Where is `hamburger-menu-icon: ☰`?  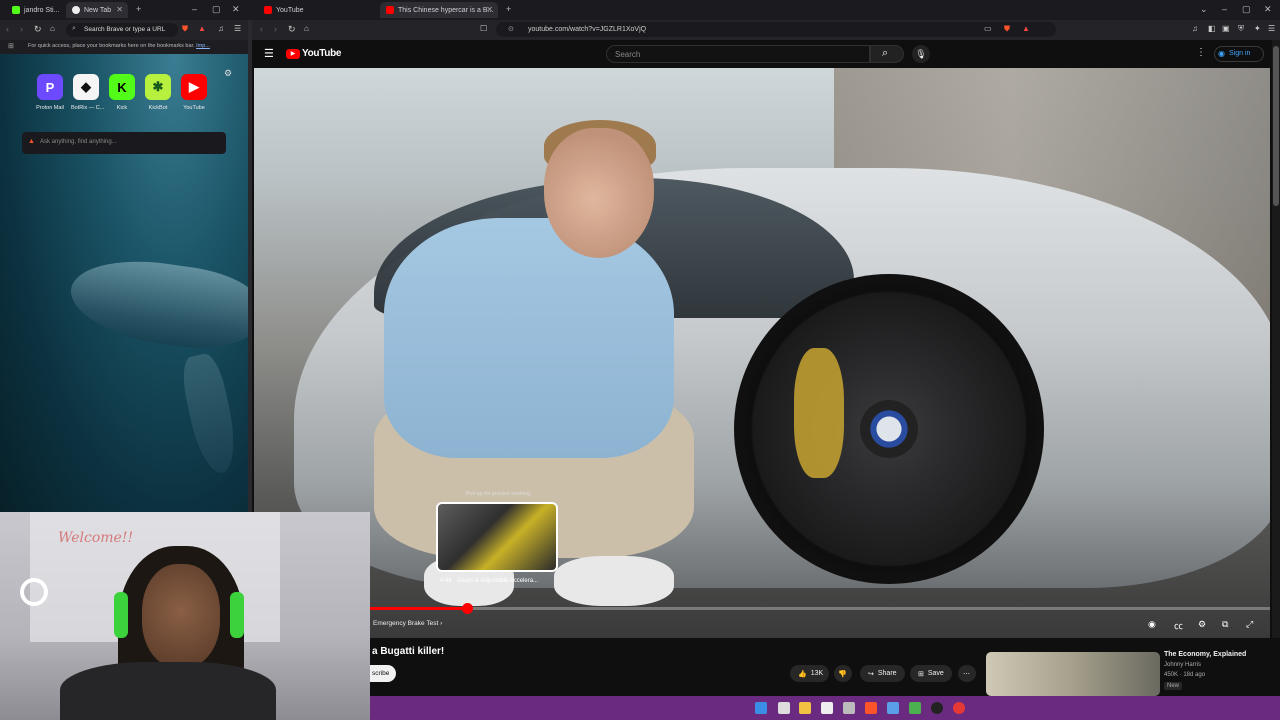
hamburger-menu-icon: ☰ is located at coordinates (269, 53).